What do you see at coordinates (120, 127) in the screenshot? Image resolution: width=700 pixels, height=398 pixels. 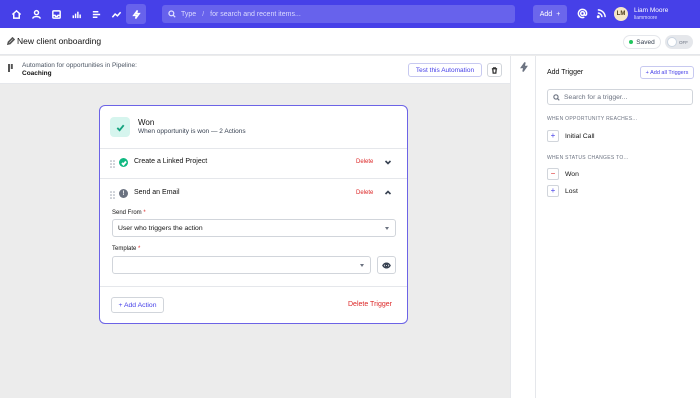 I see `check-icon` at bounding box center [120, 127].